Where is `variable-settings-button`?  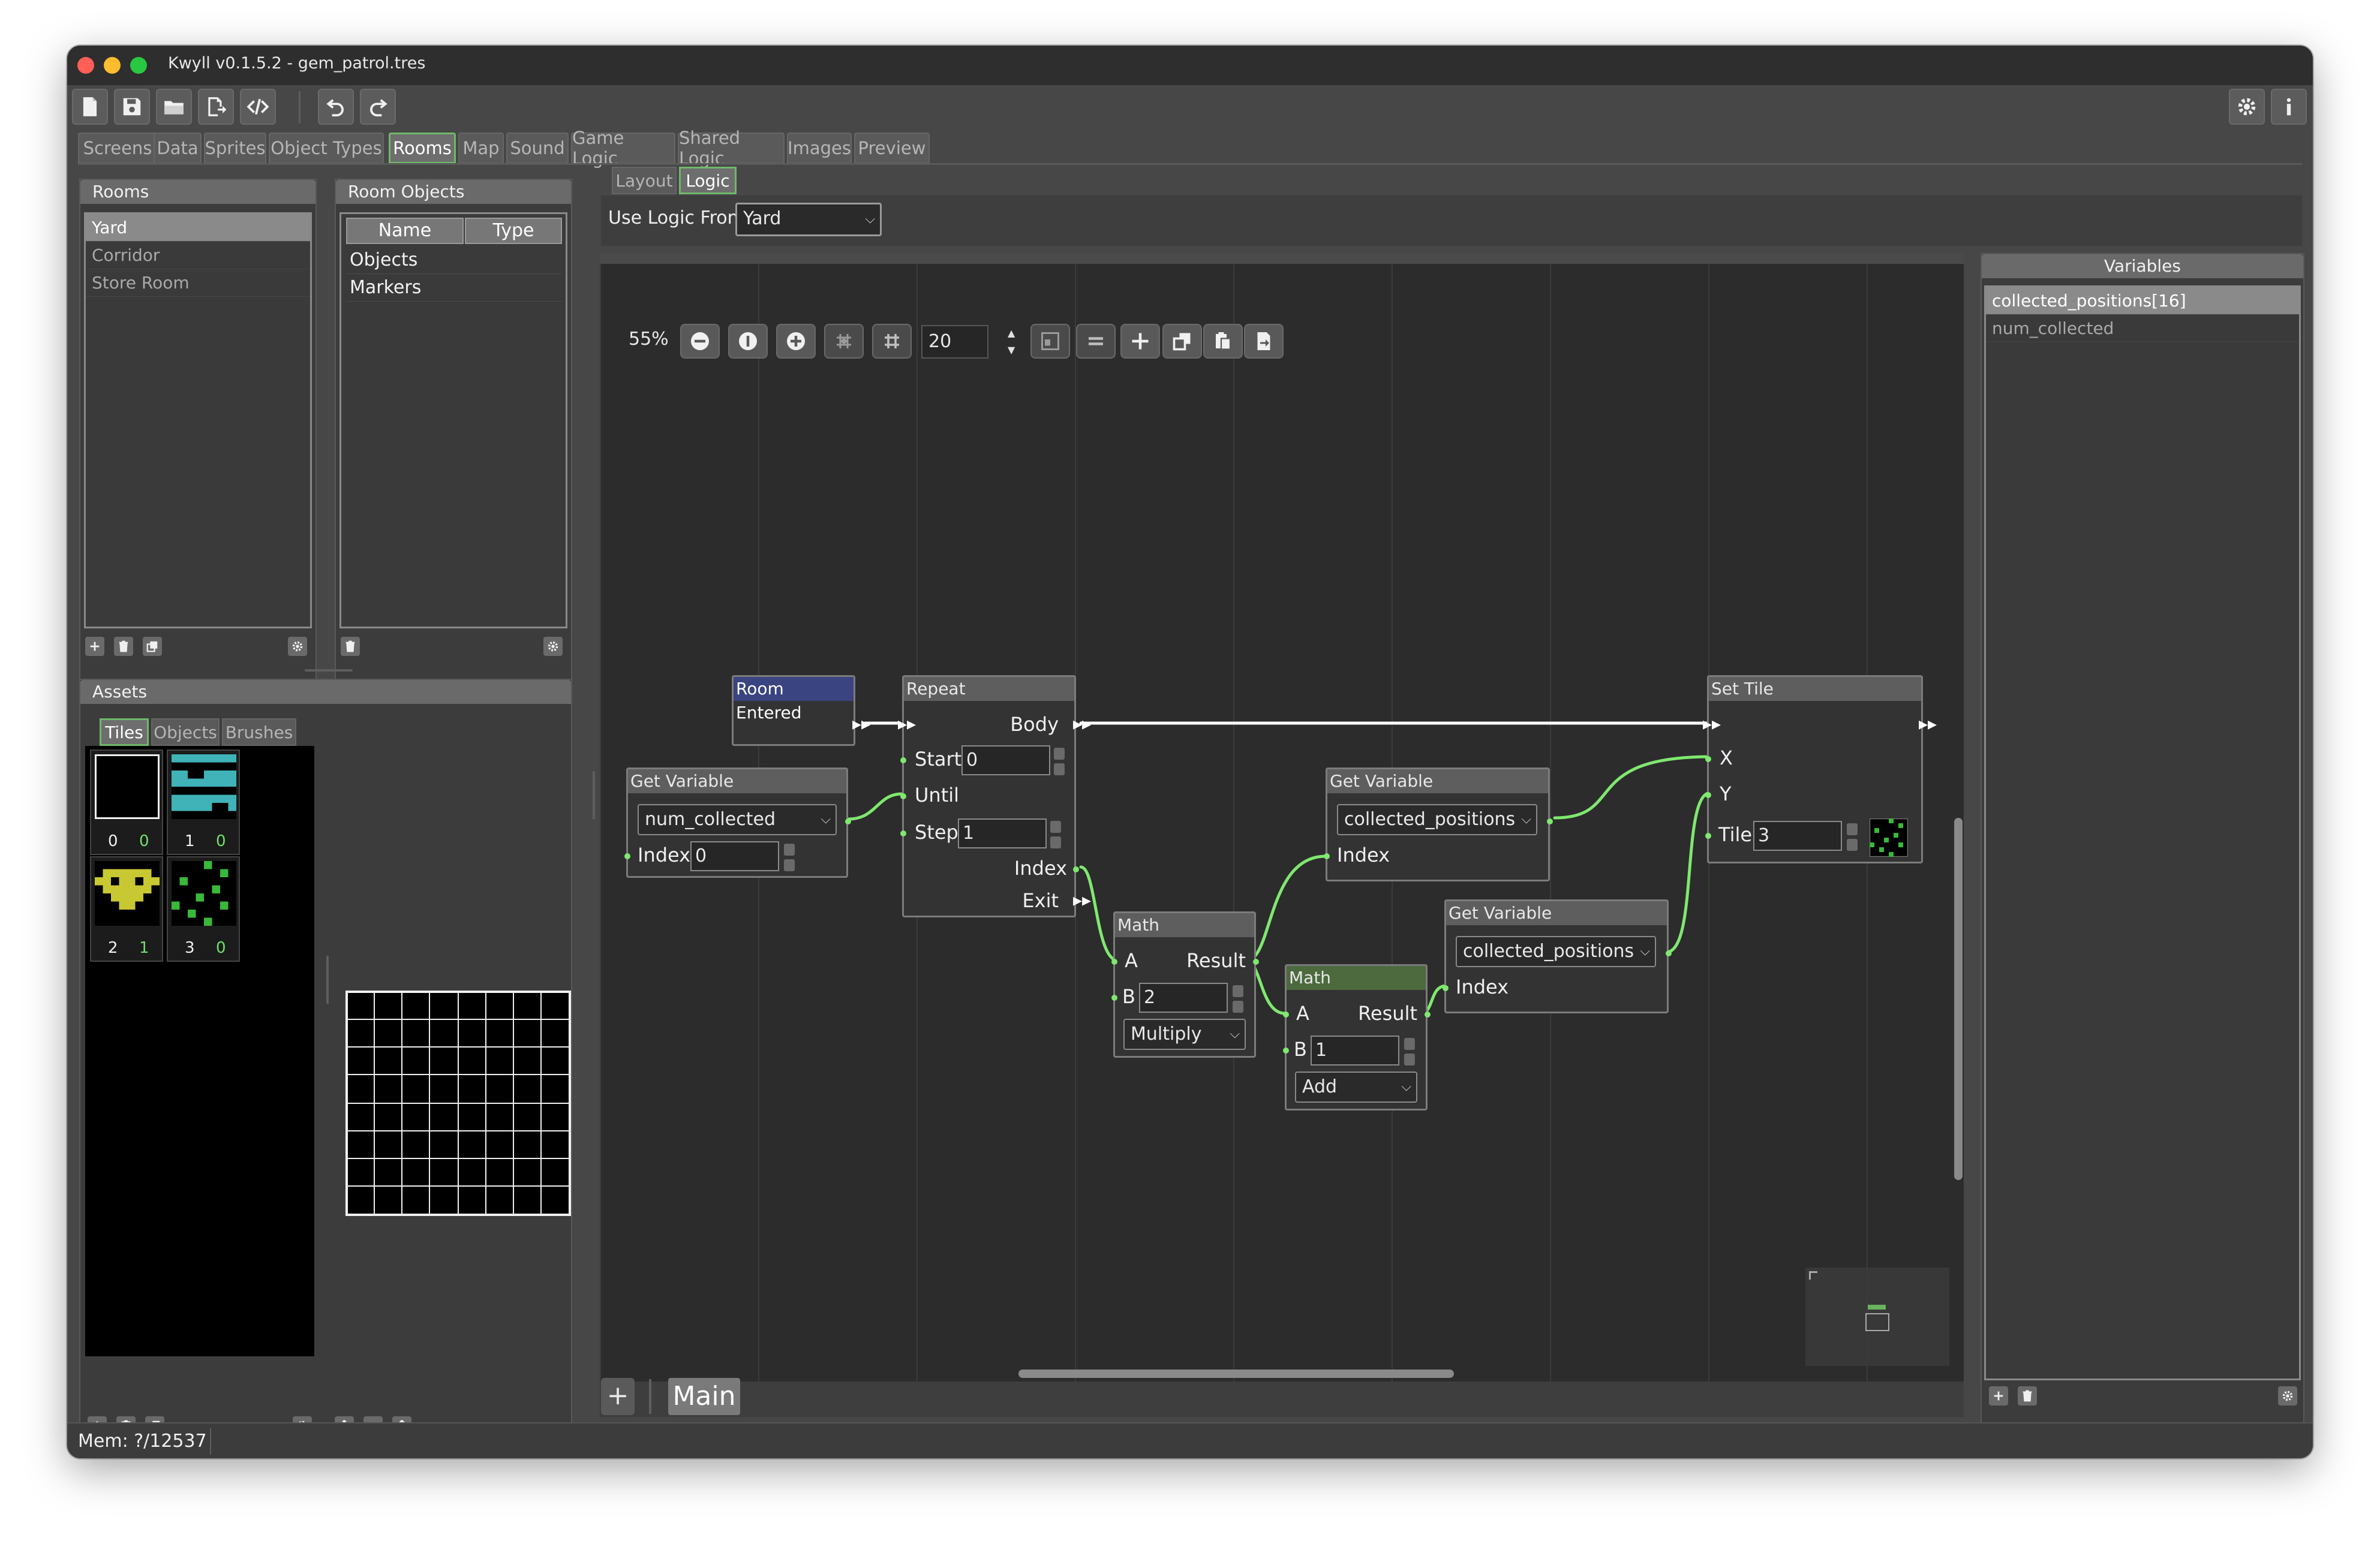 variable-settings-button is located at coordinates (2288, 1396).